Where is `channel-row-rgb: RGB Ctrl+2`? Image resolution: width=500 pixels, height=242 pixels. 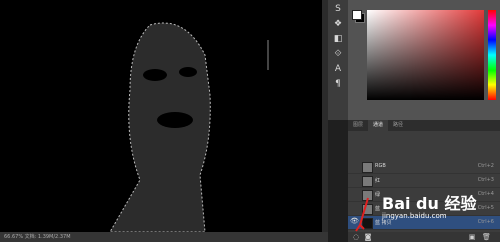
channel-row-rgb: RGB Ctrl+2 is located at coordinates (424, 167).